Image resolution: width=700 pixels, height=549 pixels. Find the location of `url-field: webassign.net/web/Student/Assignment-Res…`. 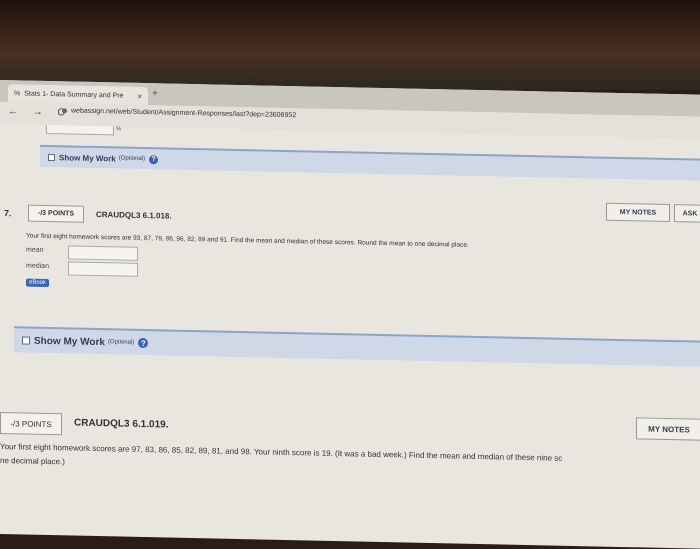

url-field: webassign.net/web/Student/Assignment-Res… is located at coordinates (179, 113).